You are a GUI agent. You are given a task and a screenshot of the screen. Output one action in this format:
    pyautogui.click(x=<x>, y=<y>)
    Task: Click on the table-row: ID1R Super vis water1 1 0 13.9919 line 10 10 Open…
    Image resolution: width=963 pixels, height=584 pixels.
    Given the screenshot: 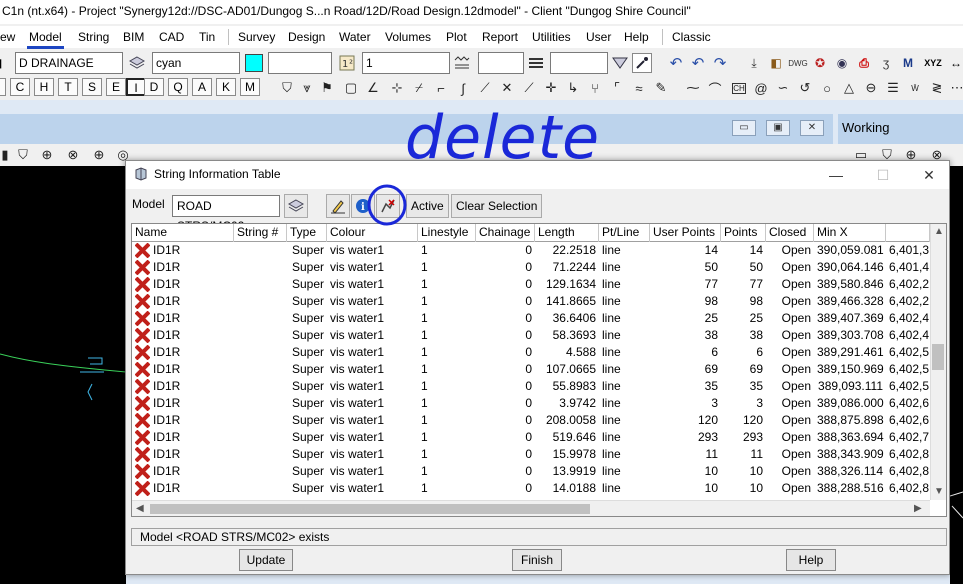 What is the action you would take?
    pyautogui.click(x=531, y=471)
    